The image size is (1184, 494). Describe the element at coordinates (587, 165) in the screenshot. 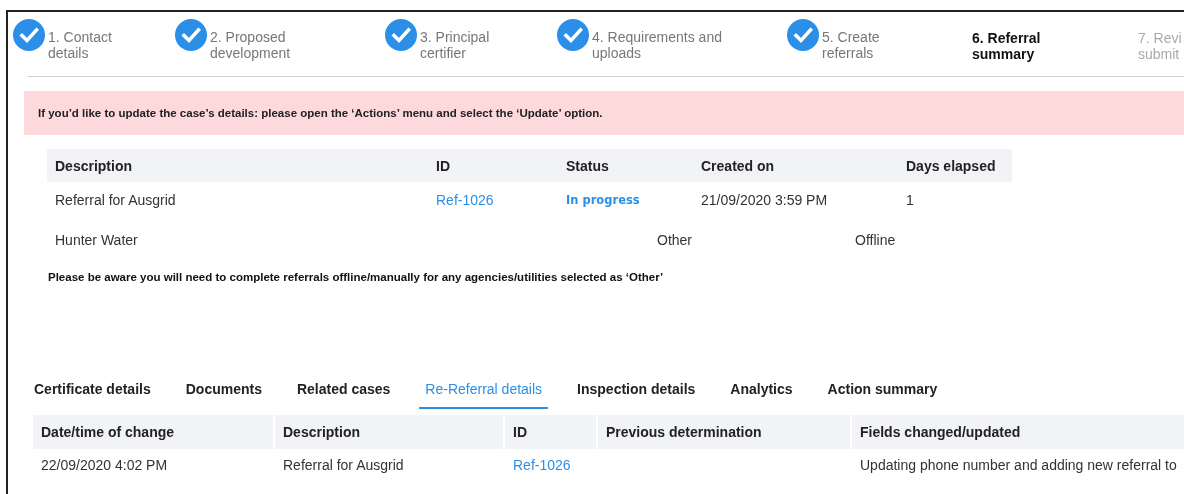

I see `column-header: Status` at that location.